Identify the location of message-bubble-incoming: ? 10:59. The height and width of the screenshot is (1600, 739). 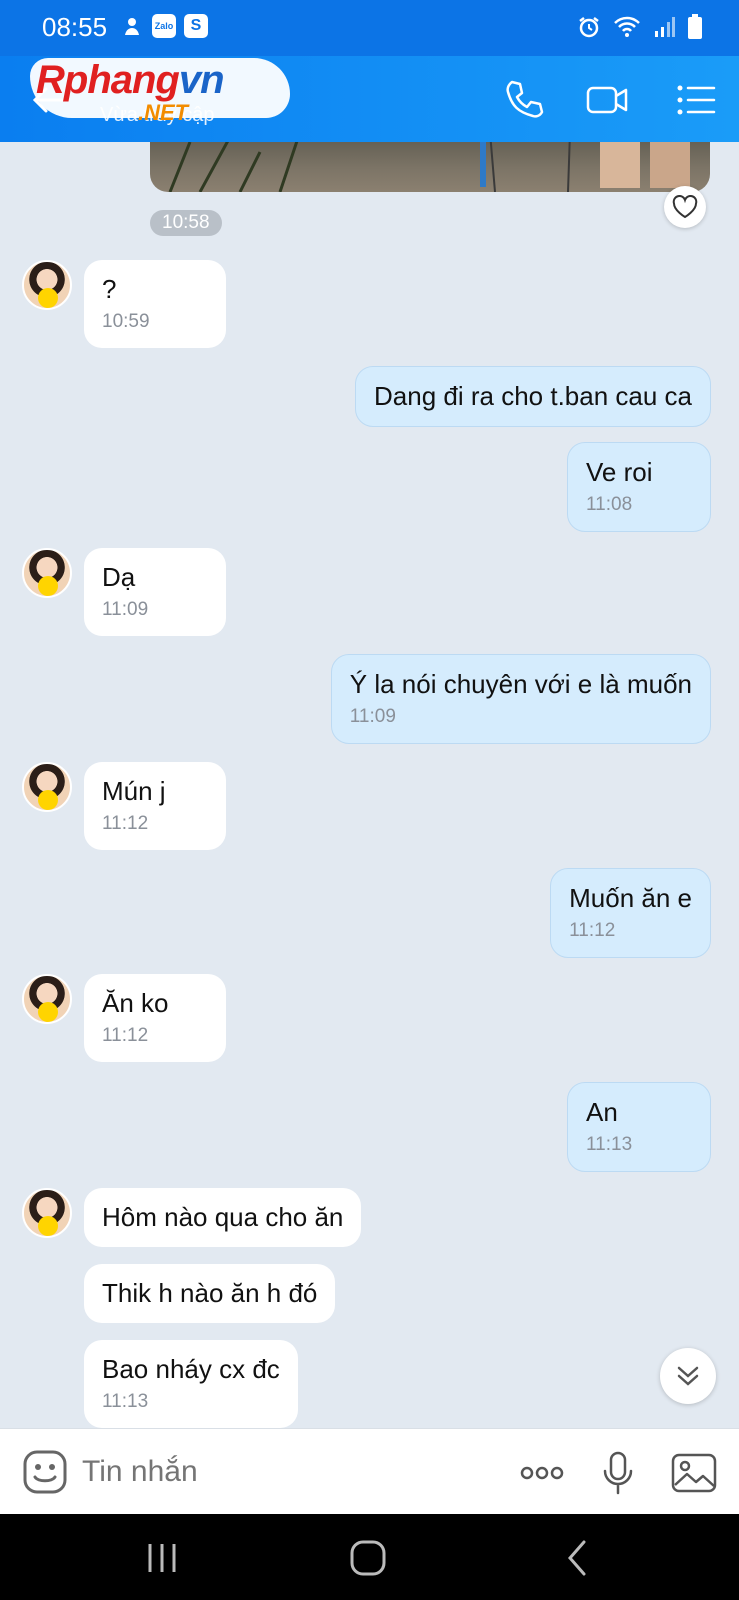
(155, 304).